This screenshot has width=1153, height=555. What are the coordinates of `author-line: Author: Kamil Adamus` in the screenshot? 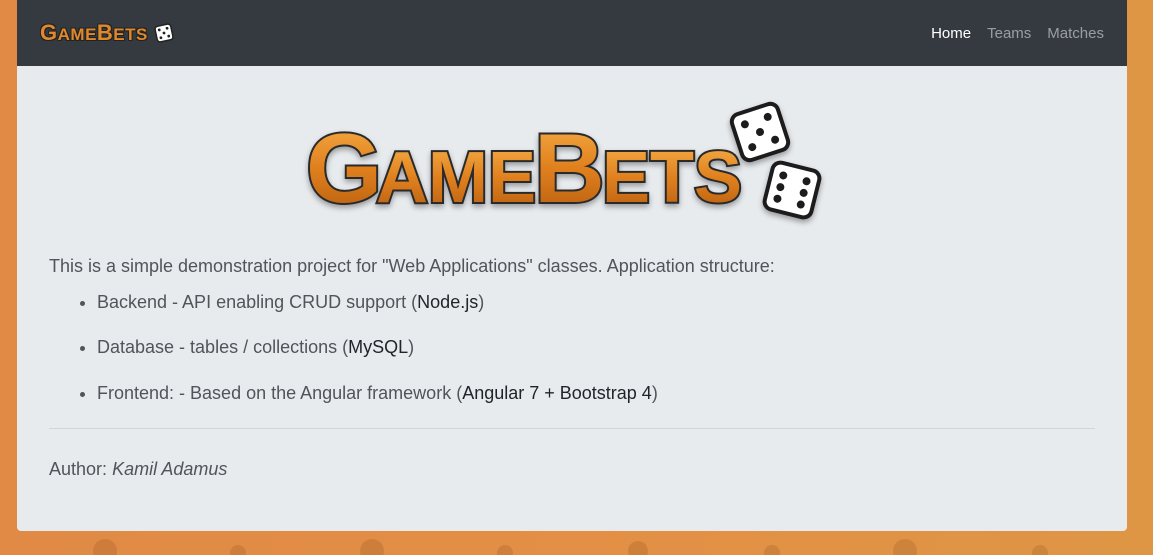 It's located at (572, 469).